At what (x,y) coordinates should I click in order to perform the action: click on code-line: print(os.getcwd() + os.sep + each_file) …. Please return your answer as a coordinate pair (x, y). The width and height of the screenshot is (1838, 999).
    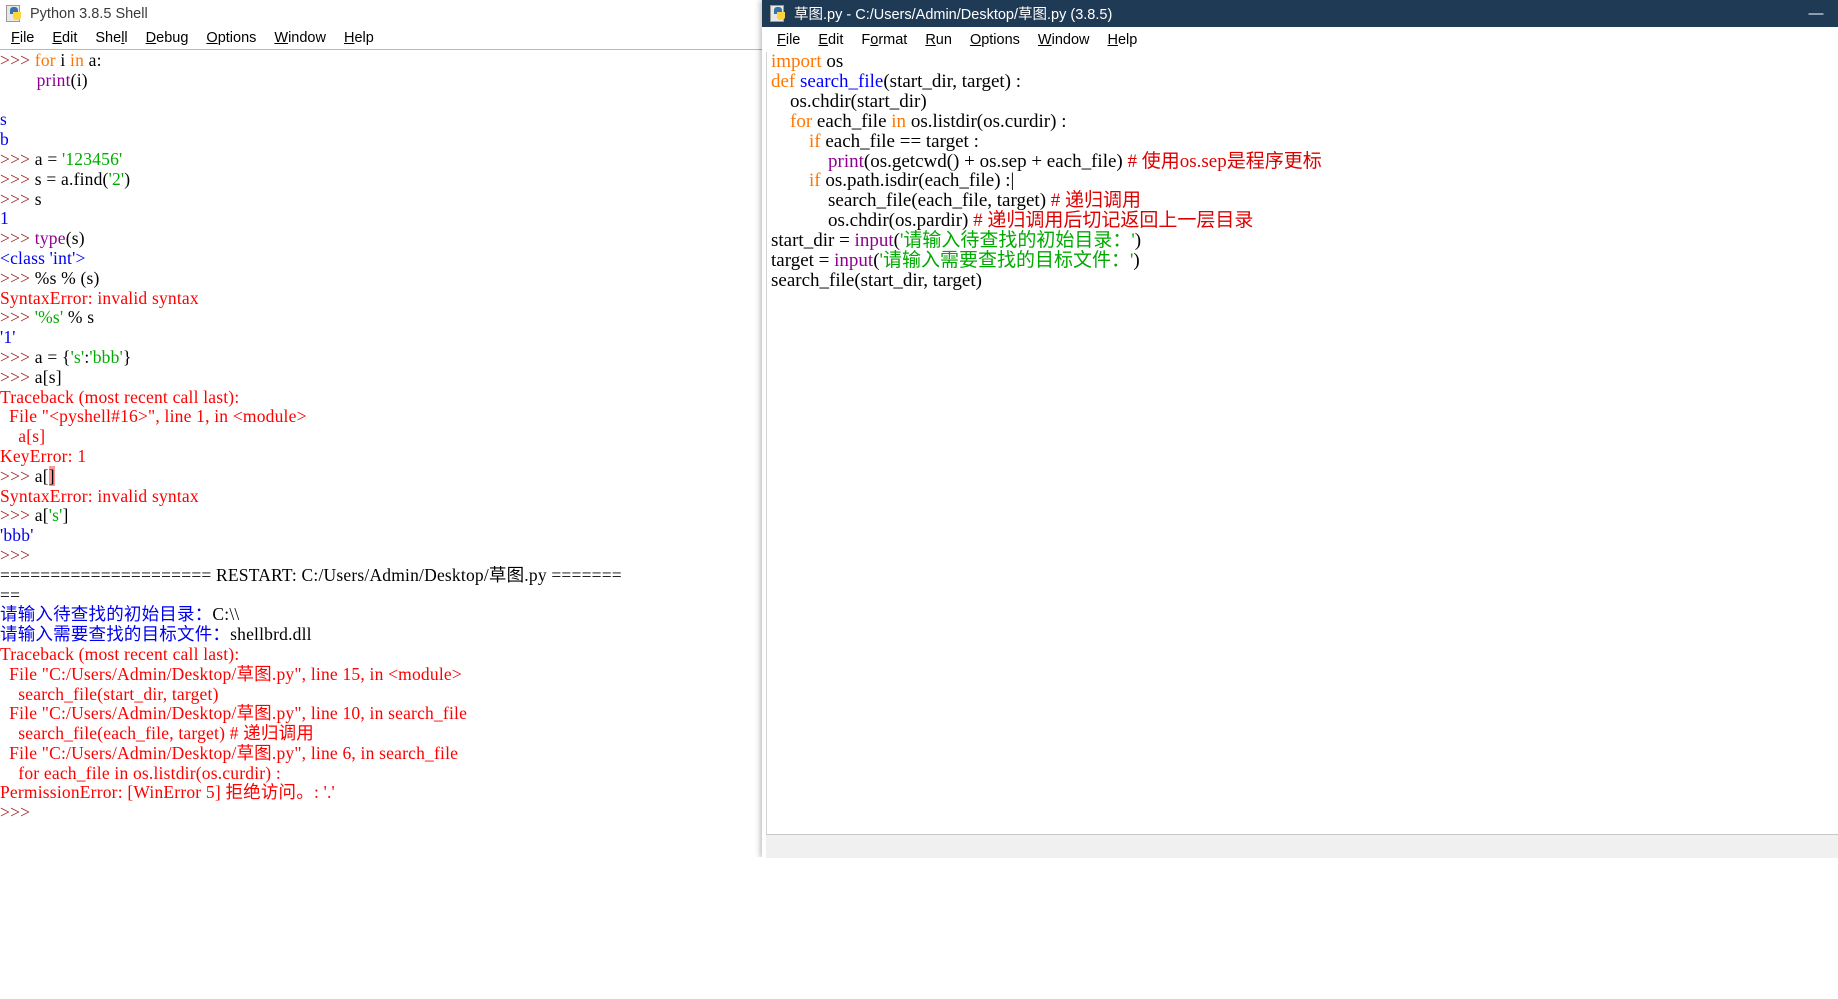
    Looking at the image, I should click on (1302, 161).